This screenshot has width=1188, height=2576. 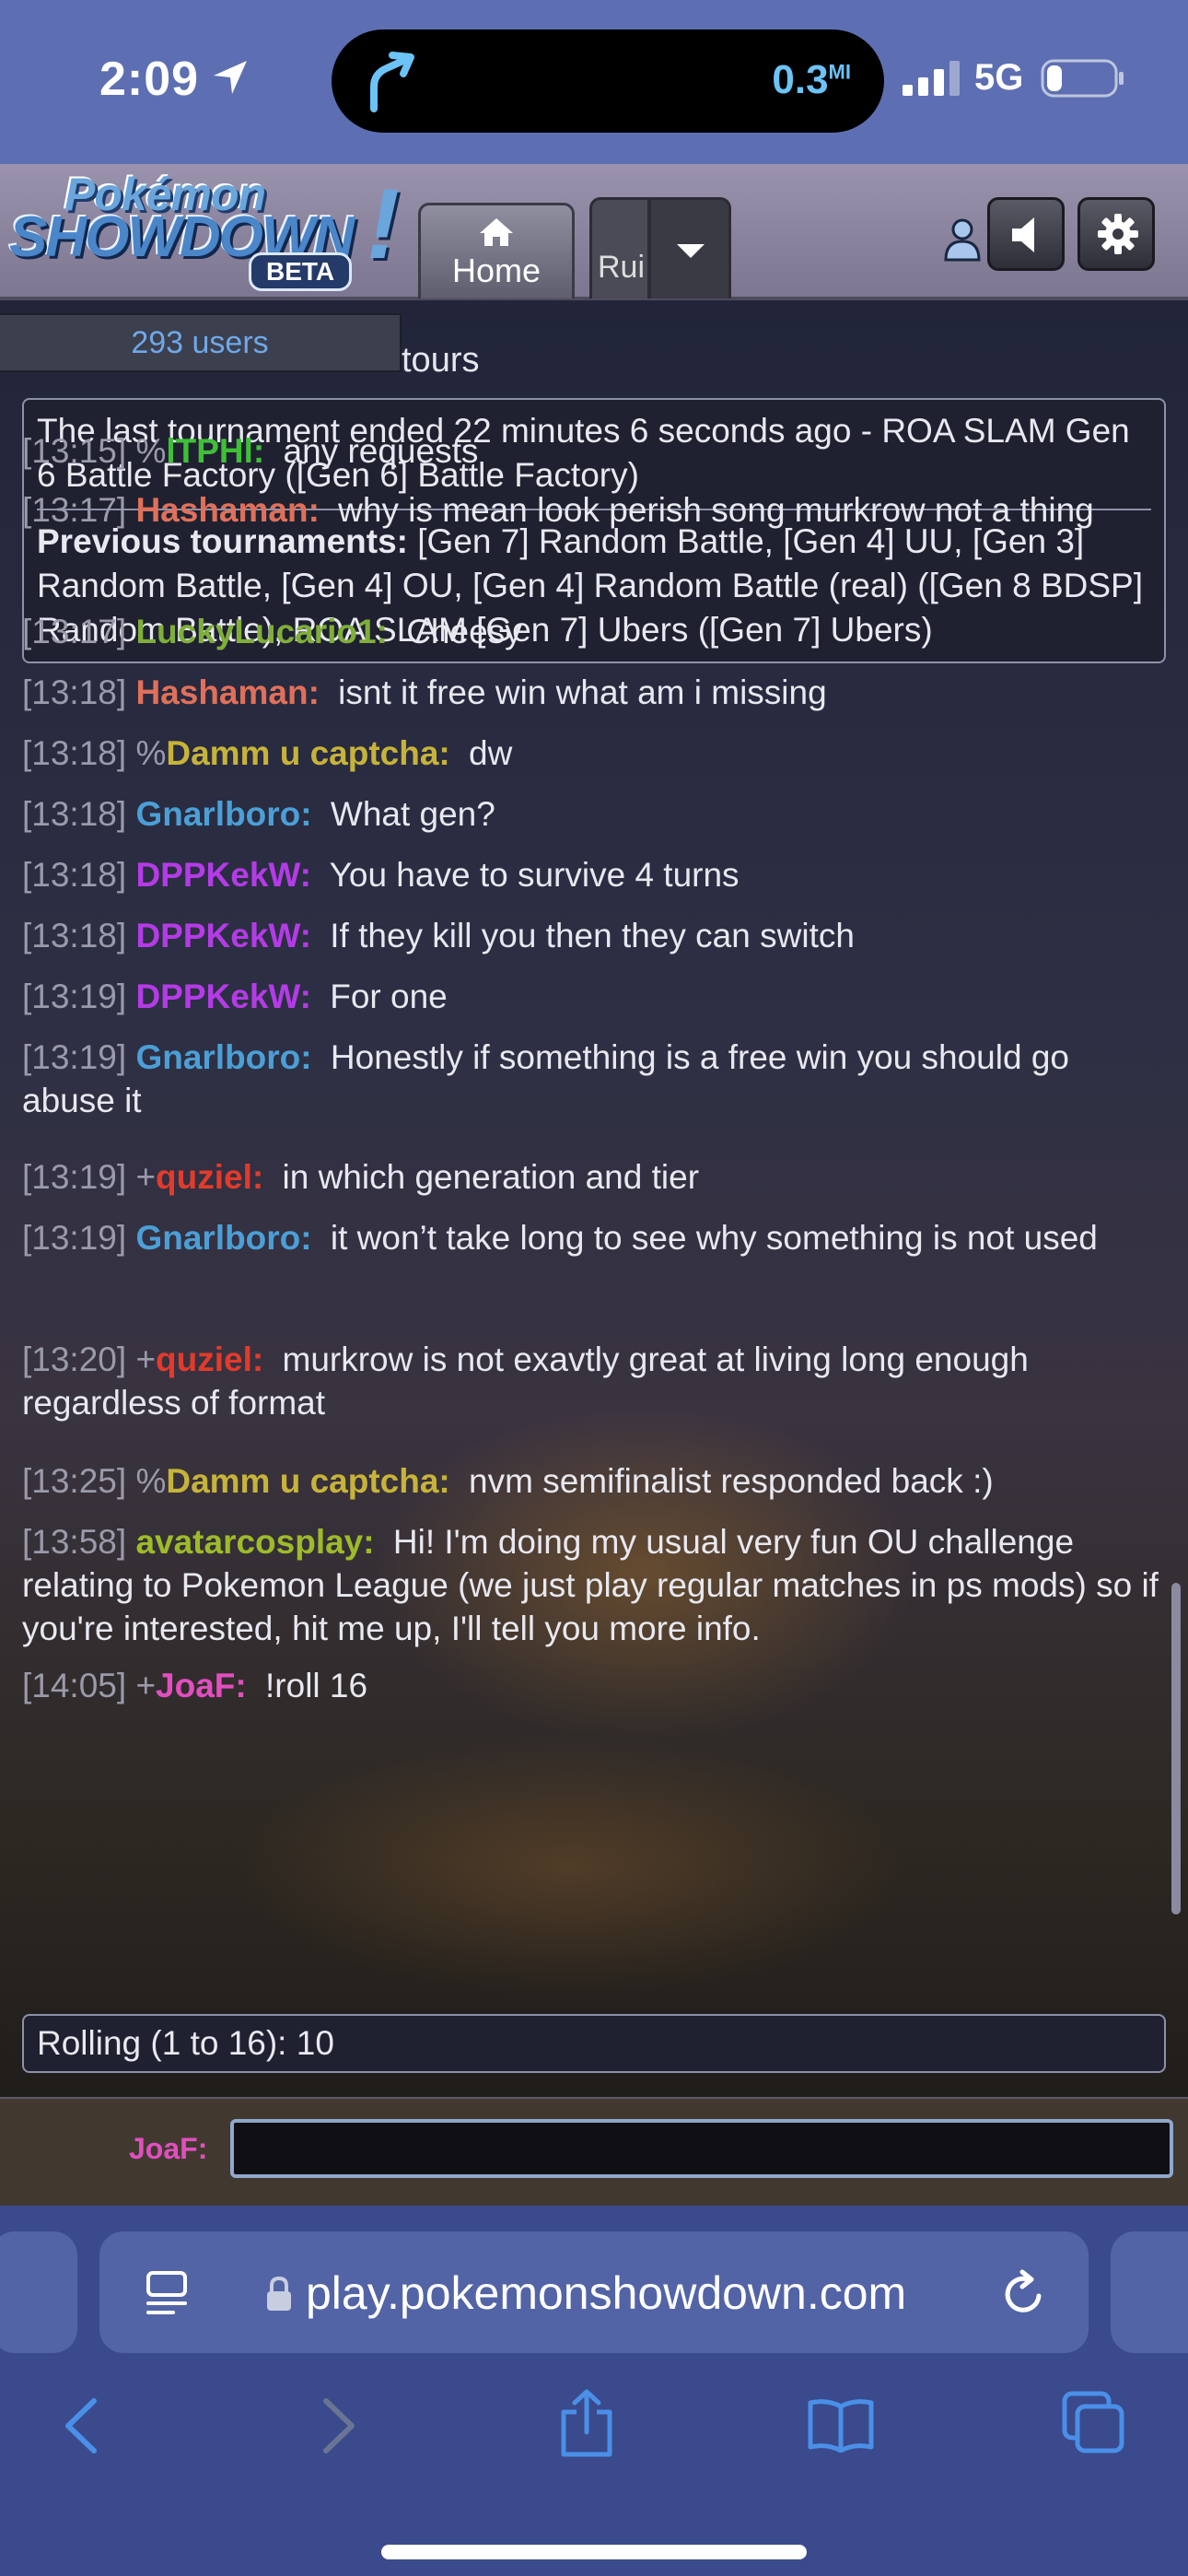 I want to click on message-text: nvm semifinalist responded back :), so click(x=731, y=1481).